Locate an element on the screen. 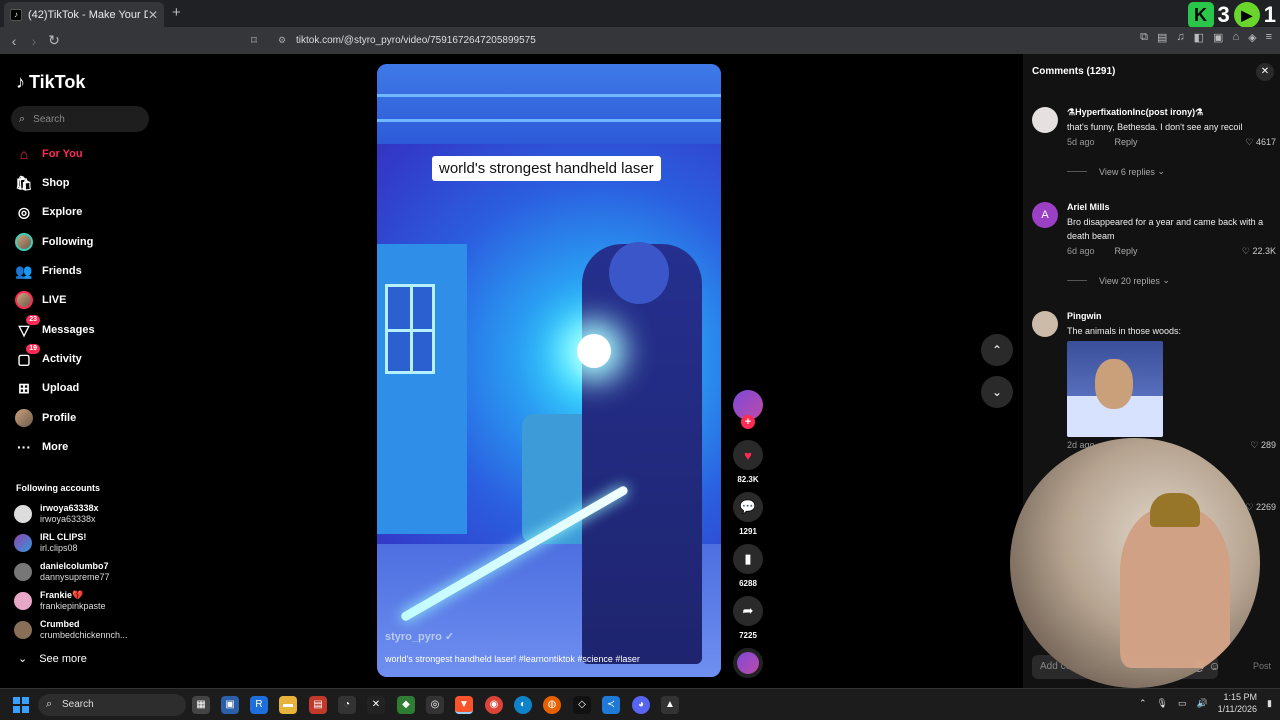 This screenshot has height=720, width=1280. close-icon: ✕ is located at coordinates (1265, 72).